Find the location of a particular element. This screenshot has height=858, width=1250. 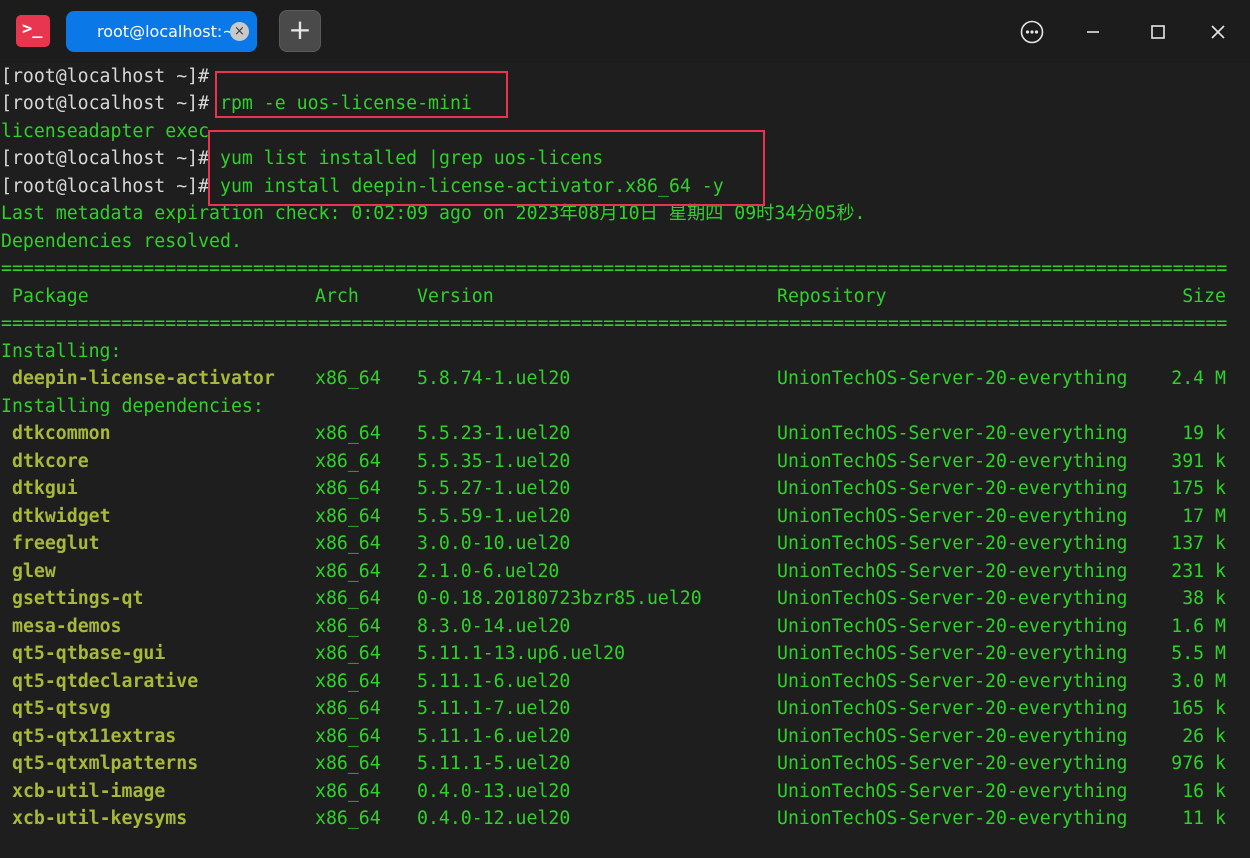

package-name: dtkgui is located at coordinates (45, 488).